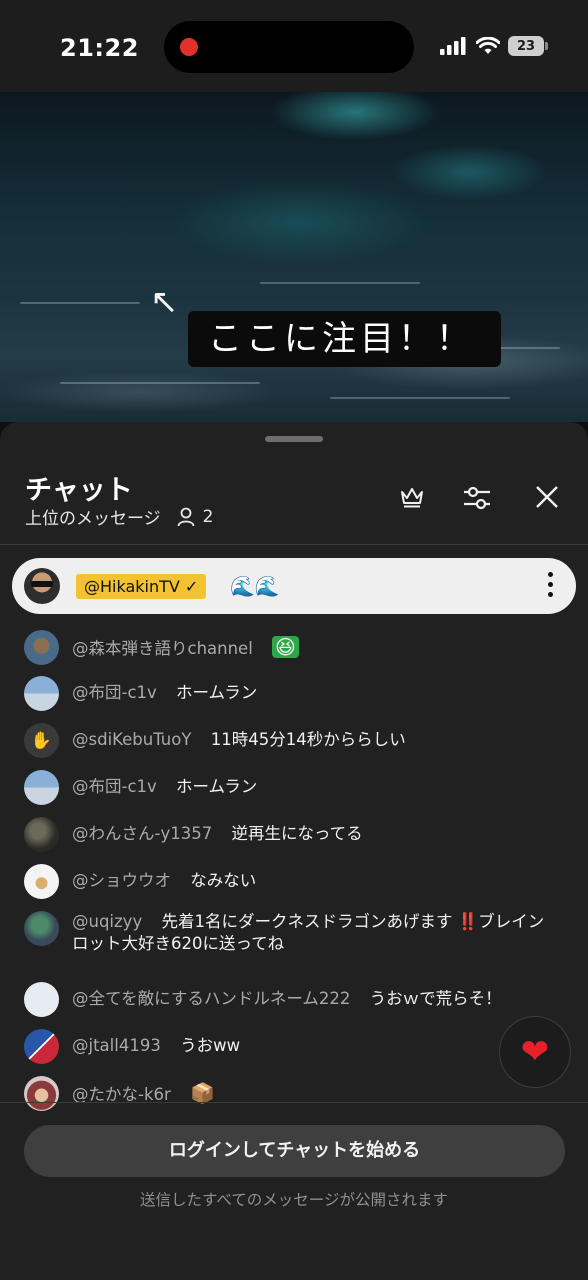 The height and width of the screenshot is (1280, 588). I want to click on heart-reaction-button: ❤, so click(535, 1052).